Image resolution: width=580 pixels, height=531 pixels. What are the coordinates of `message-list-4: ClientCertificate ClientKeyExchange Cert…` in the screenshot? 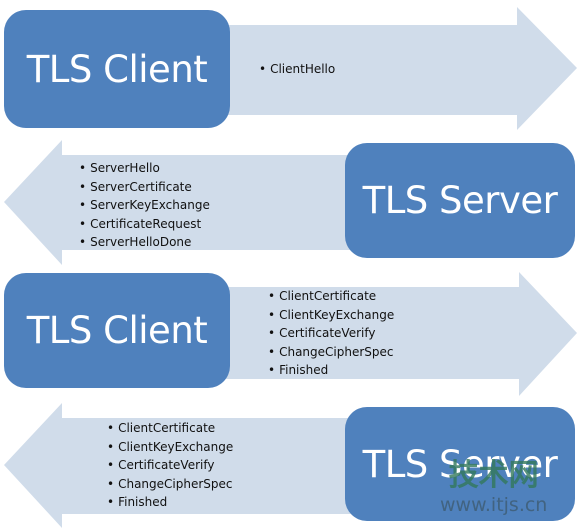 It's located at (170, 465).